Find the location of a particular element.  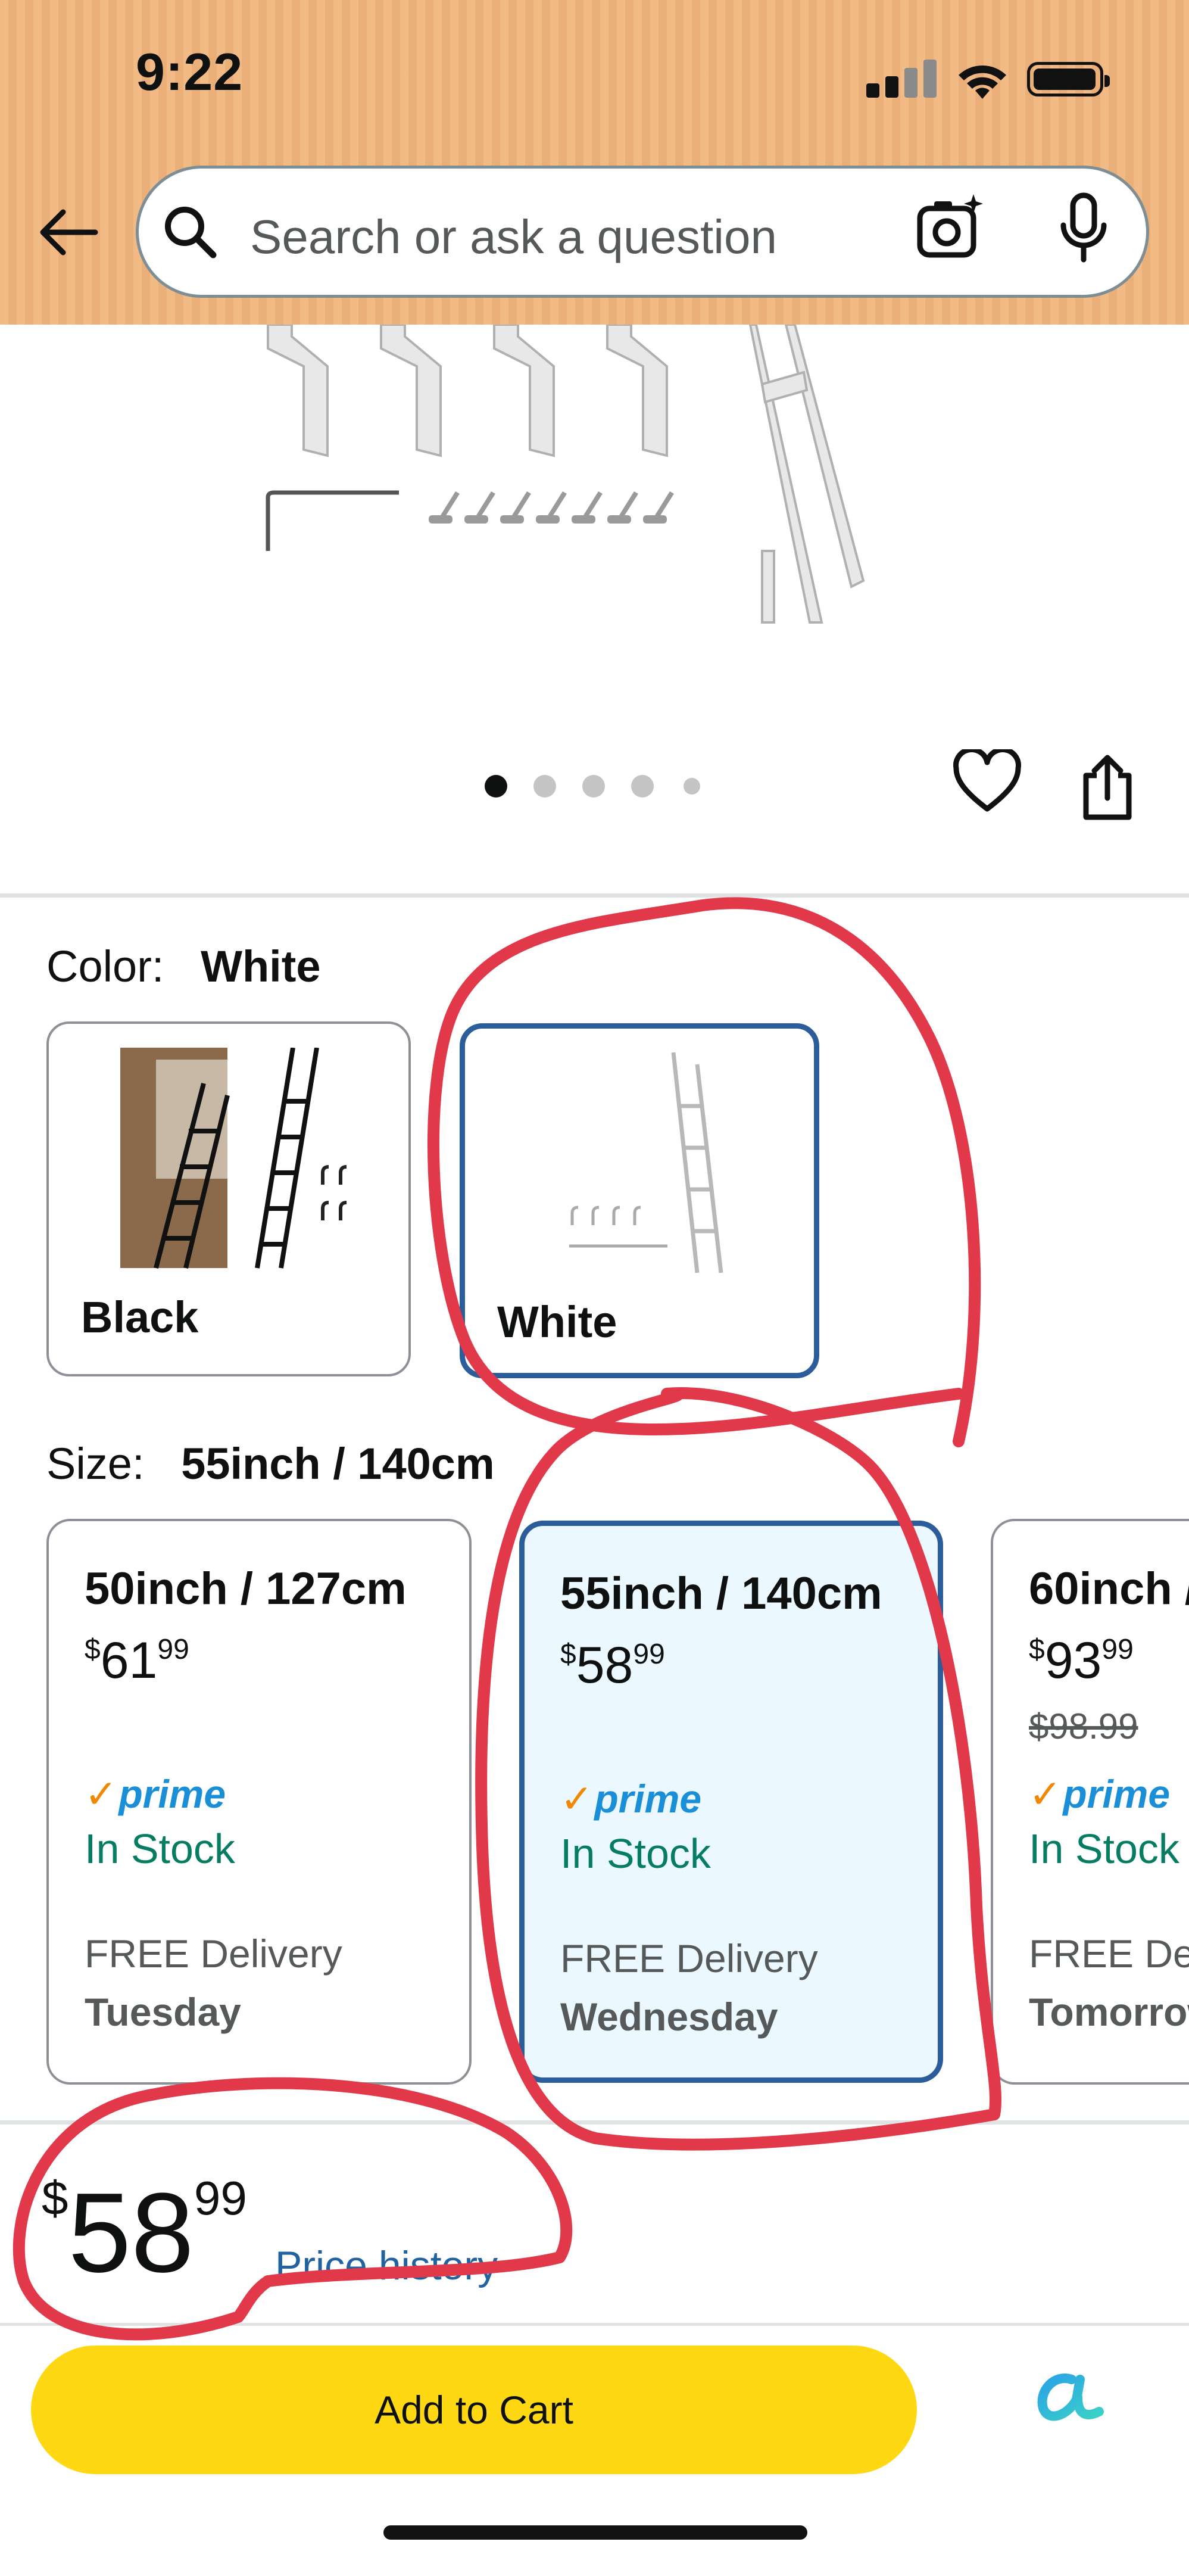

color-option-name: White is located at coordinates (557, 1322).